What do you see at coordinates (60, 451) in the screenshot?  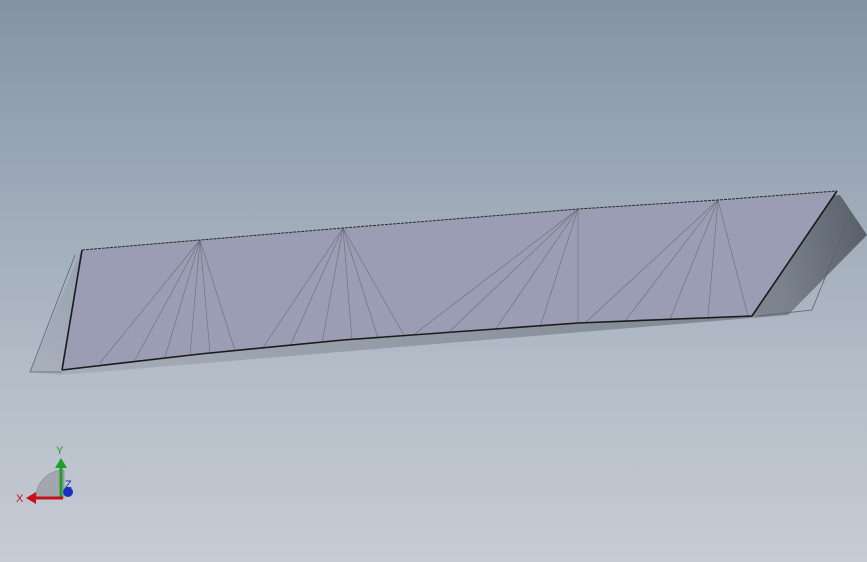 I see `triad-y-label: Y` at bounding box center [60, 451].